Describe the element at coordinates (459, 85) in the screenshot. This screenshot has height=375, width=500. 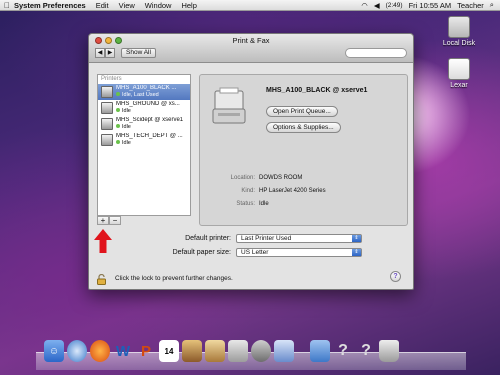
I see `desktop-icon-label: Lexar` at that location.